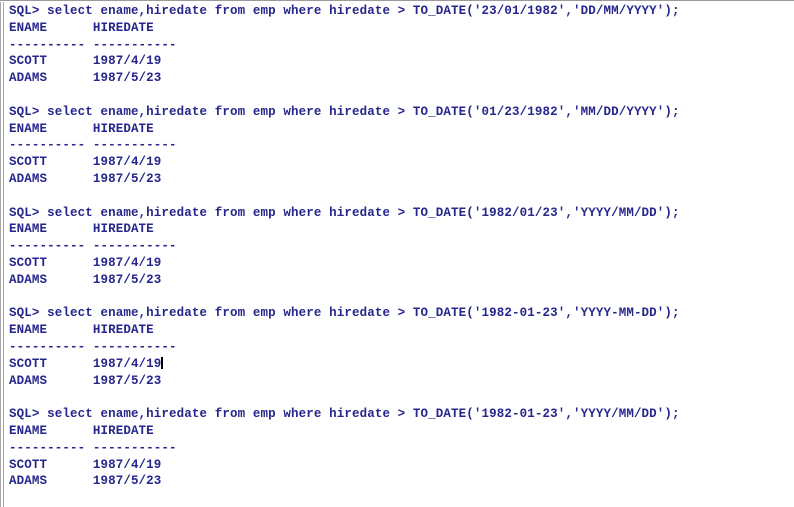 The height and width of the screenshot is (507, 794). Describe the element at coordinates (162, 362) in the screenshot. I see `text-cursor` at that location.